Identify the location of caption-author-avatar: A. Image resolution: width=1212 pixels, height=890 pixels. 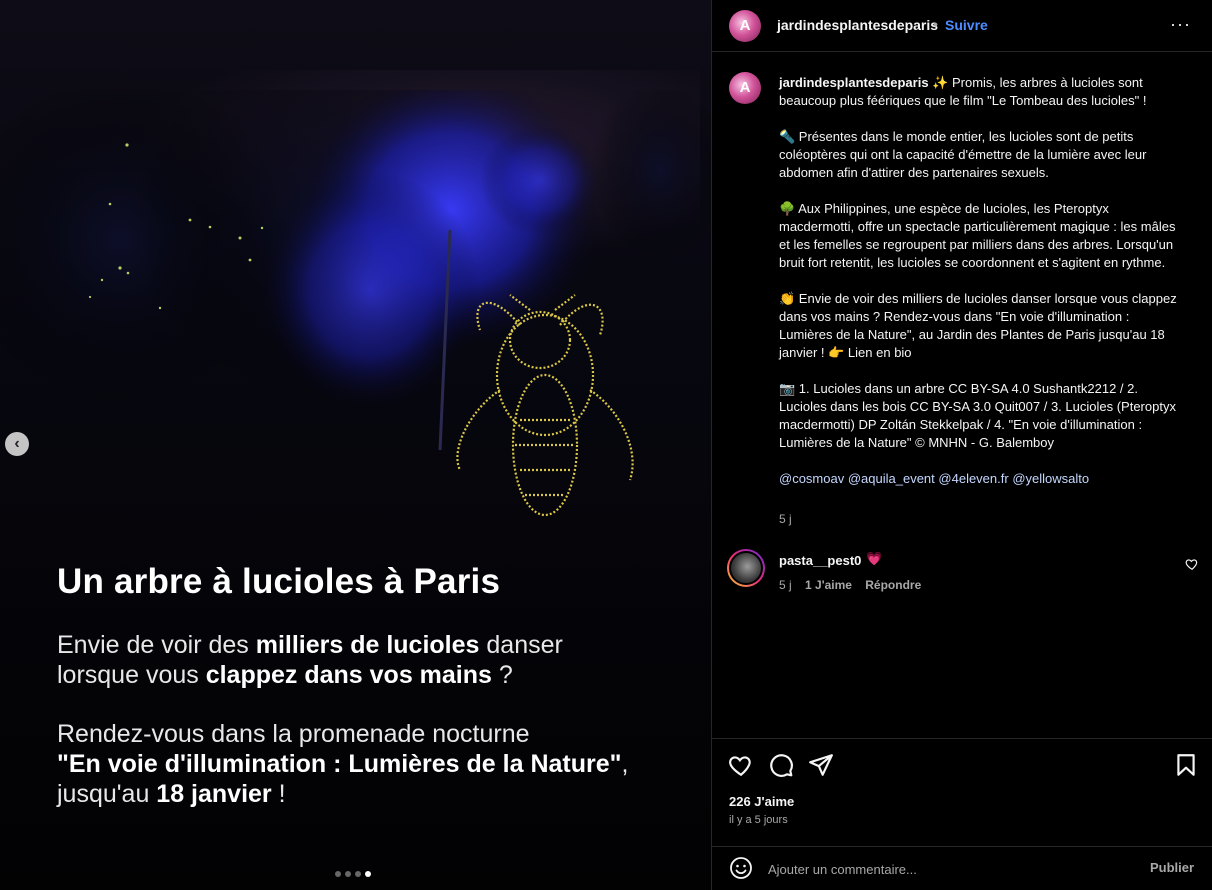
(745, 88).